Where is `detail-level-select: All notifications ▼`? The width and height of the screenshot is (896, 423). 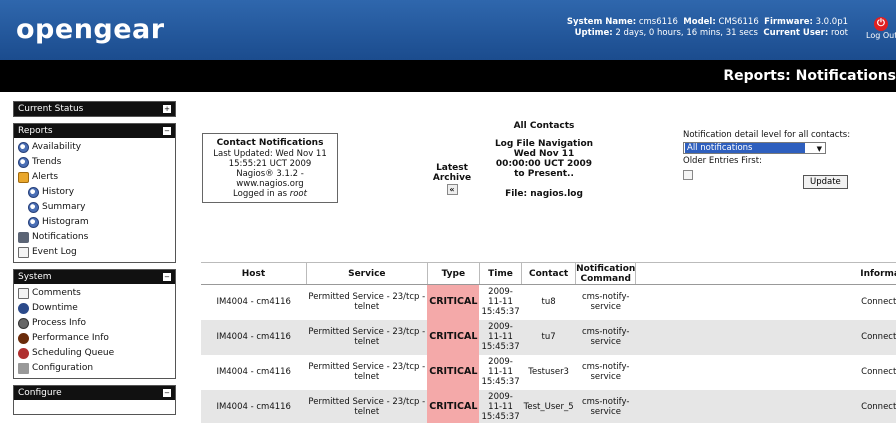 detail-level-select: All notifications ▼ is located at coordinates (754, 148).